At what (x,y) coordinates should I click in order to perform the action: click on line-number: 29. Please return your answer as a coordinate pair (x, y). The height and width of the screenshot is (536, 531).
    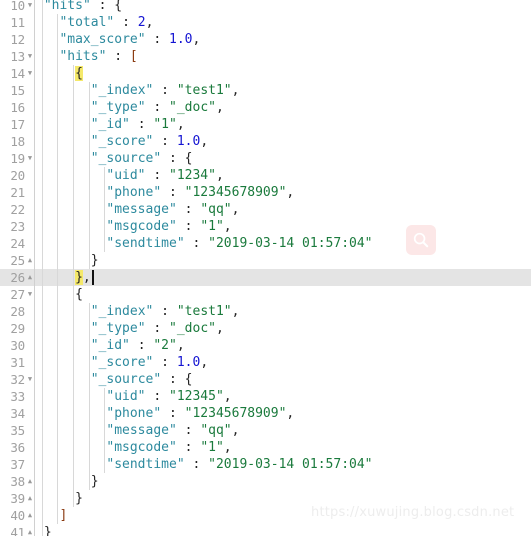
    Looking at the image, I should click on (17, 328).